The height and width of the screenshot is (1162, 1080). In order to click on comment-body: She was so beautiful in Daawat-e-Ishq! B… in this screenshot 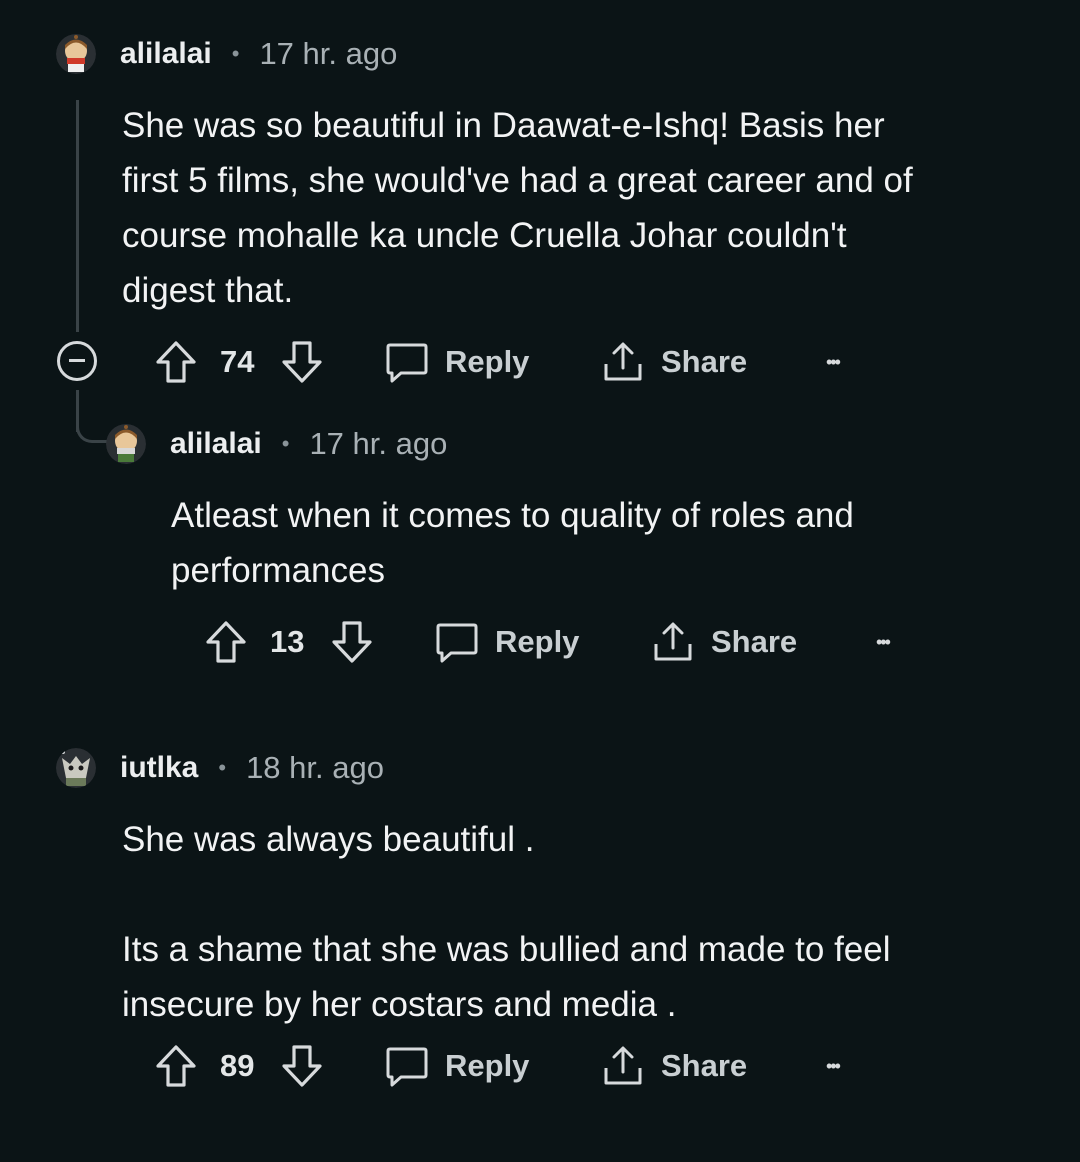, I will do `click(517, 208)`.